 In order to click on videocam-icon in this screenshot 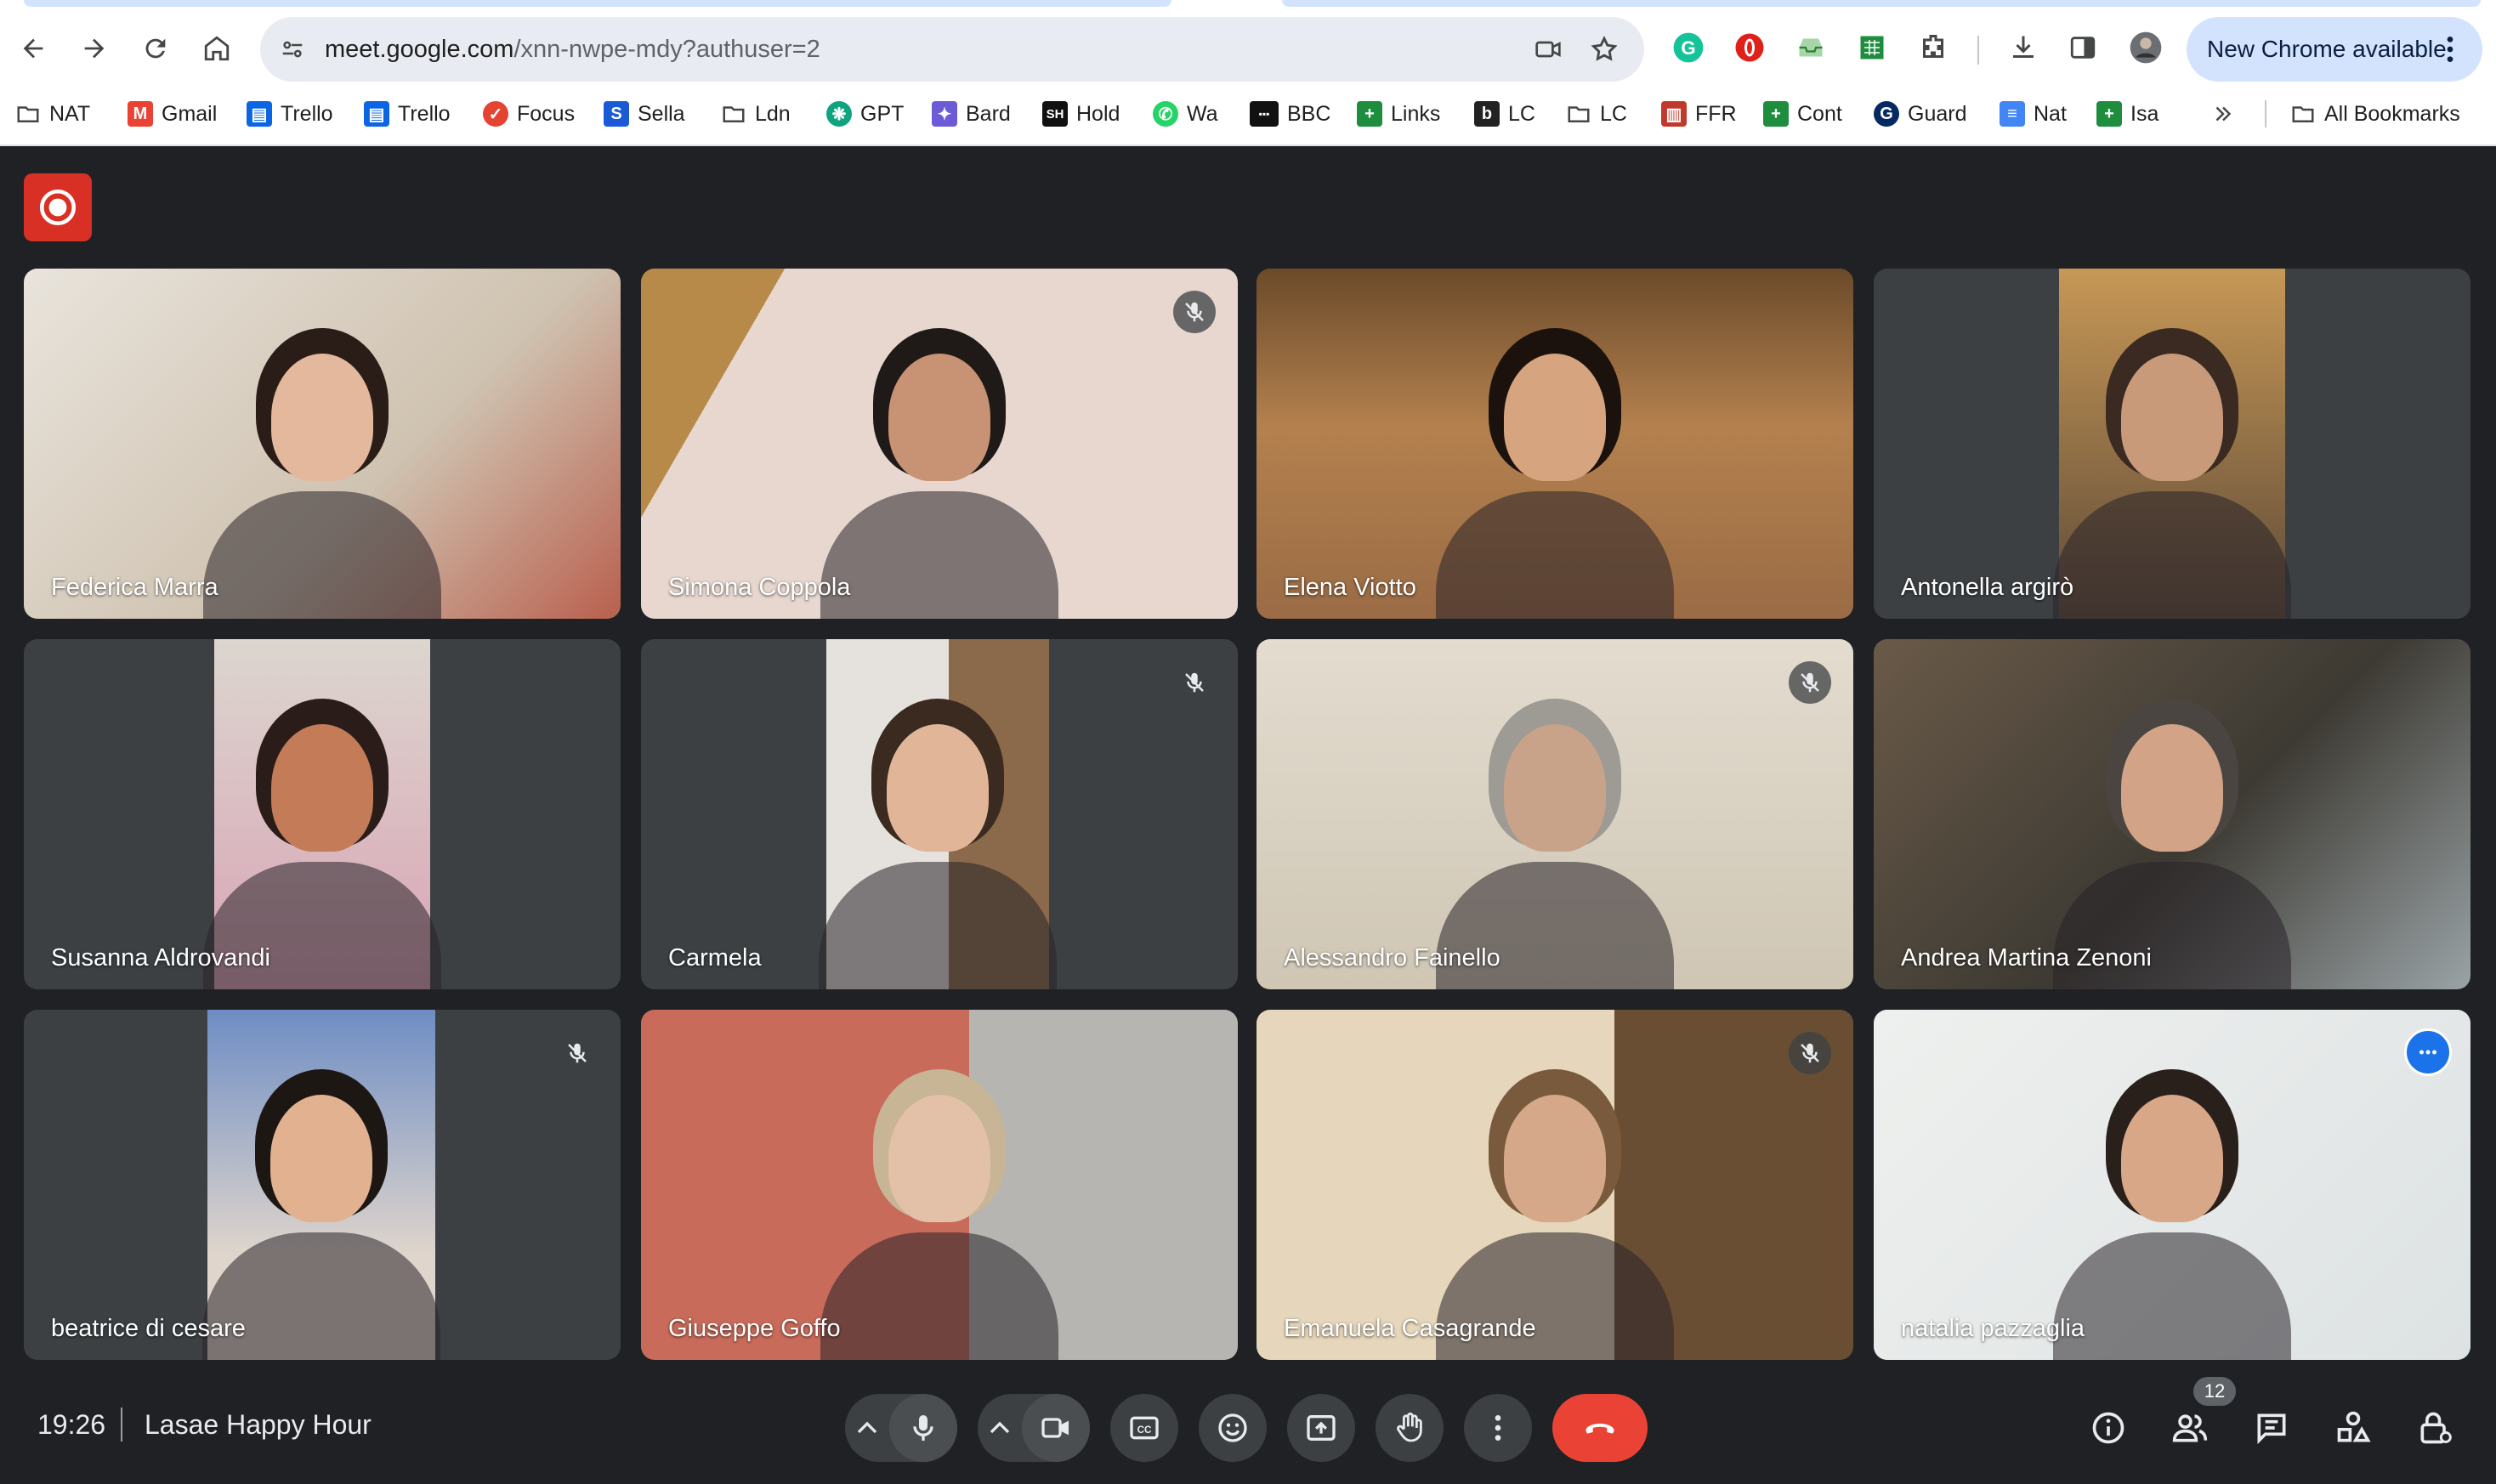, I will do `click(1055, 1428)`.